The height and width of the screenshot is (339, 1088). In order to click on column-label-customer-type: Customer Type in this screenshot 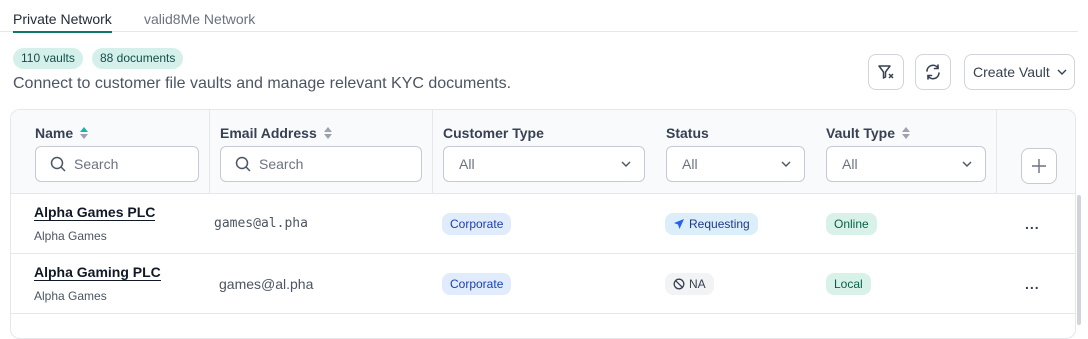, I will do `click(493, 133)`.